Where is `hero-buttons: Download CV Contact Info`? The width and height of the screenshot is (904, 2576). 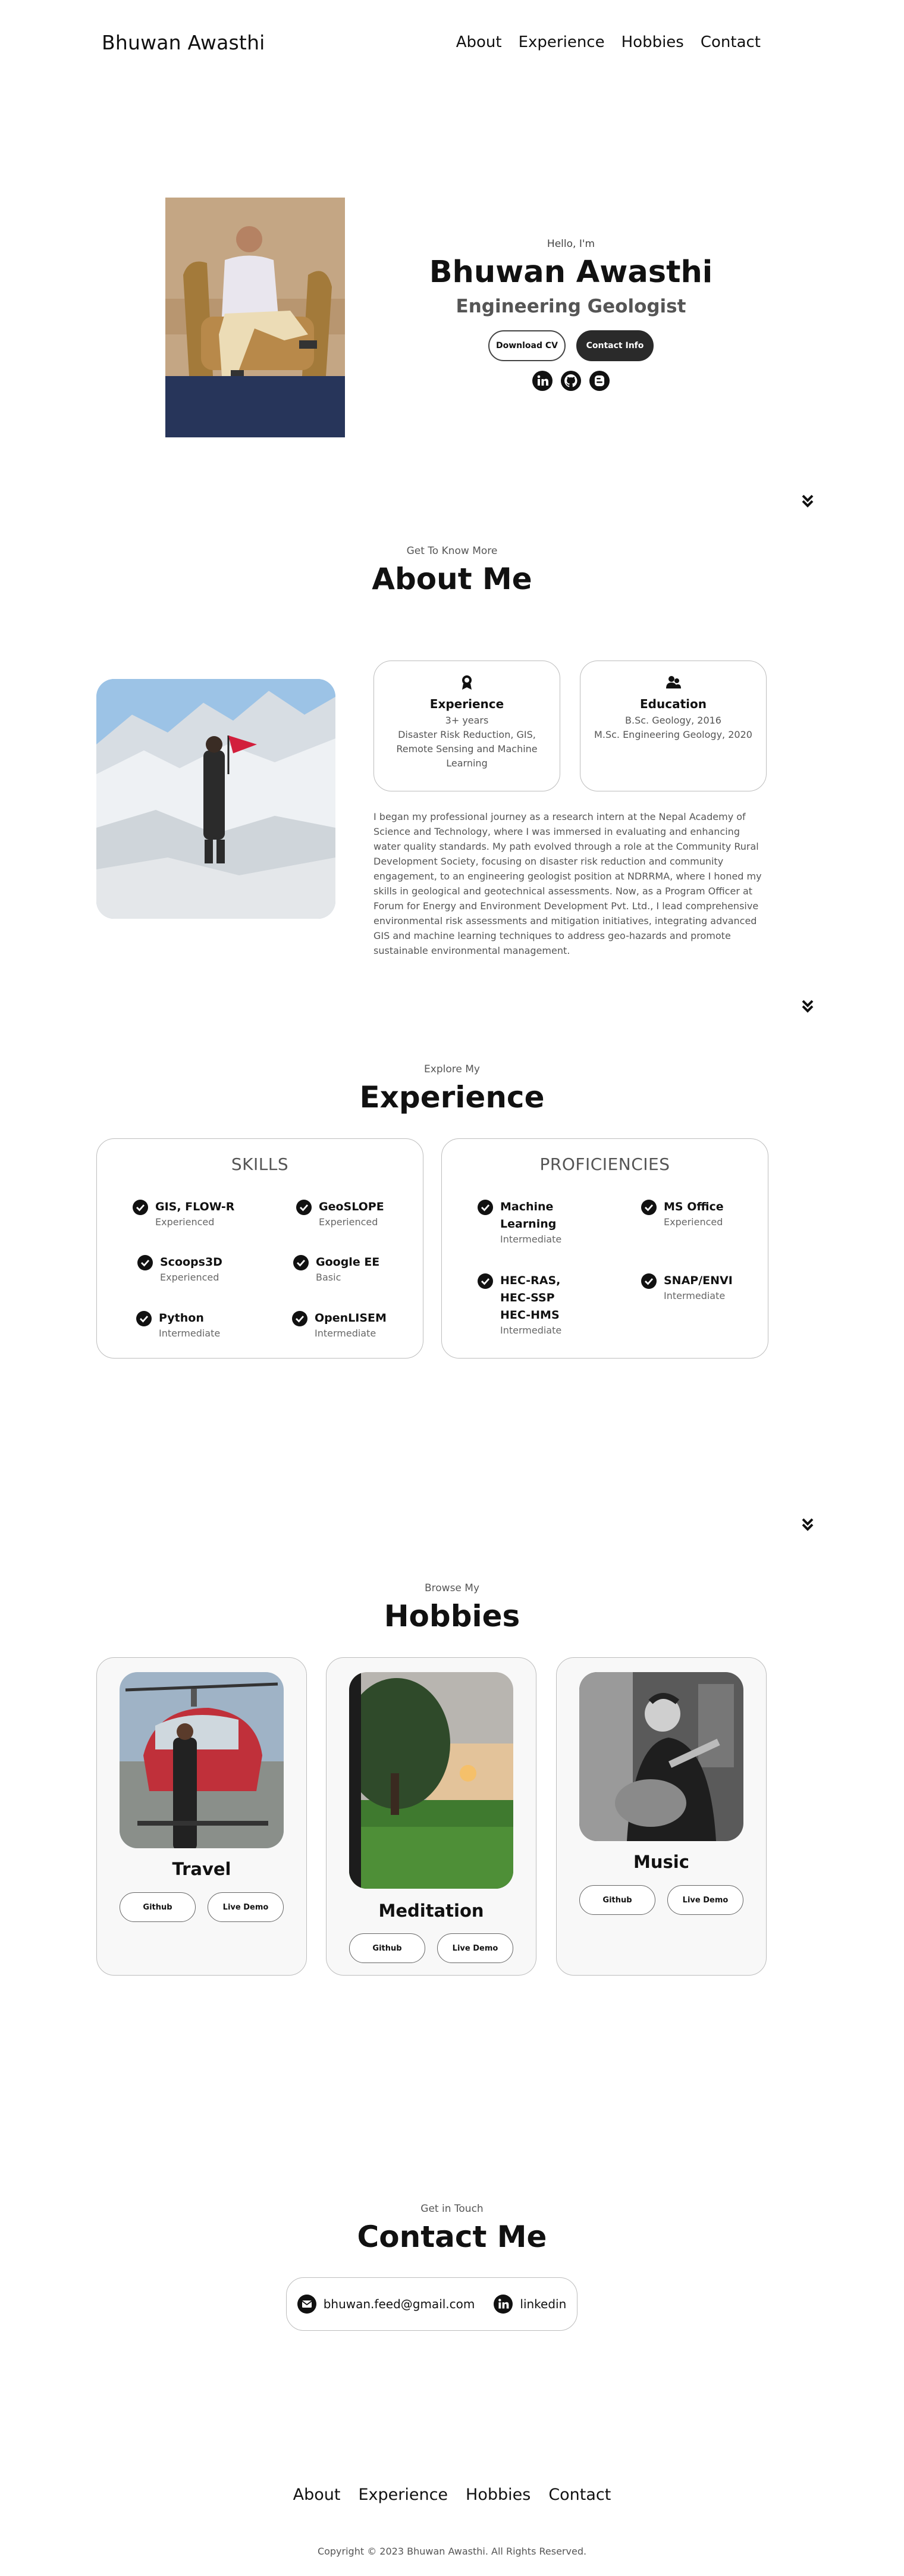 hero-buttons: Download CV Contact Info is located at coordinates (571, 345).